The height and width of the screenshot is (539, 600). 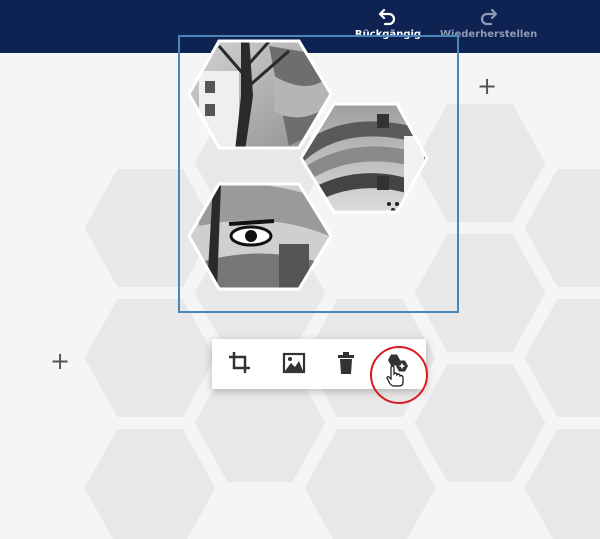 I want to click on trash-icon, so click(x=346, y=363).